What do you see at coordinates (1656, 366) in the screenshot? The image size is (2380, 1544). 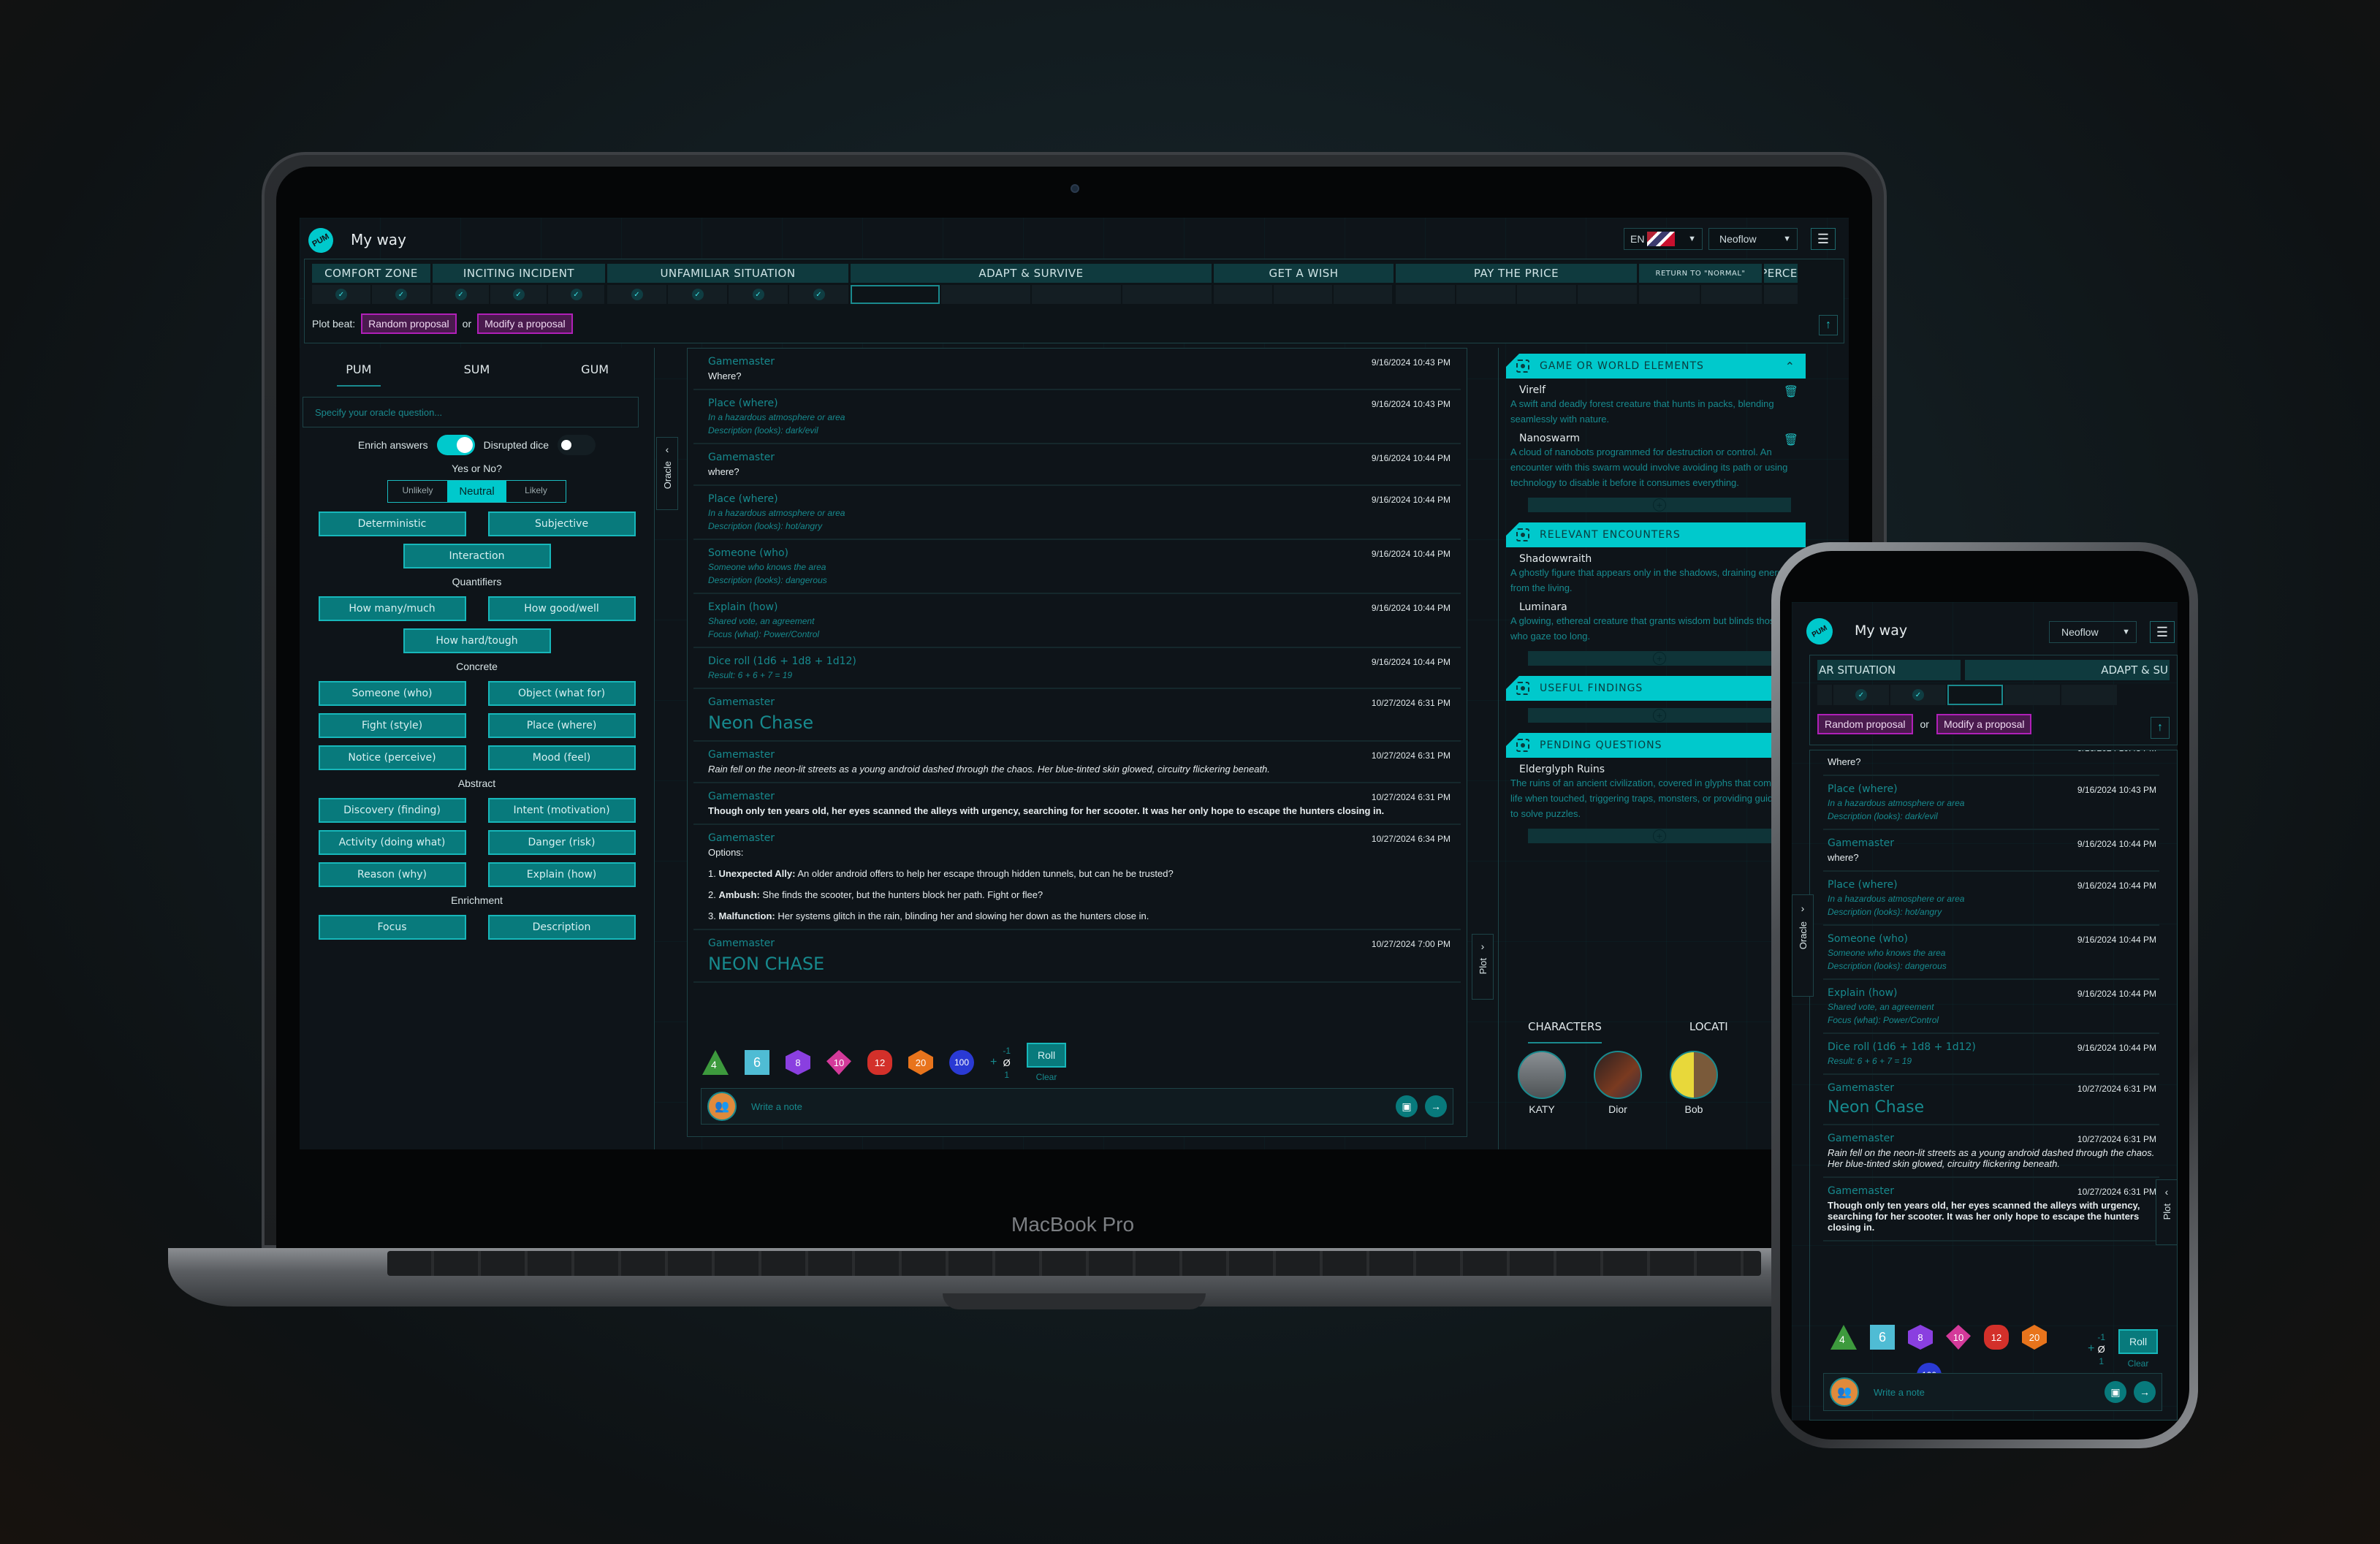 I see `section-header: GAME OR WORLD ELEMENTS ⌃` at bounding box center [1656, 366].